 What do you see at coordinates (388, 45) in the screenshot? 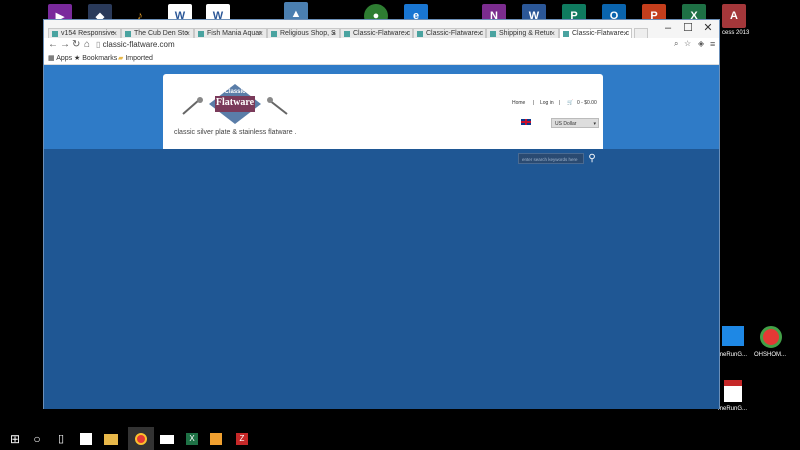
I see `address-bar: ▯ classic-flatware.com` at bounding box center [388, 45].